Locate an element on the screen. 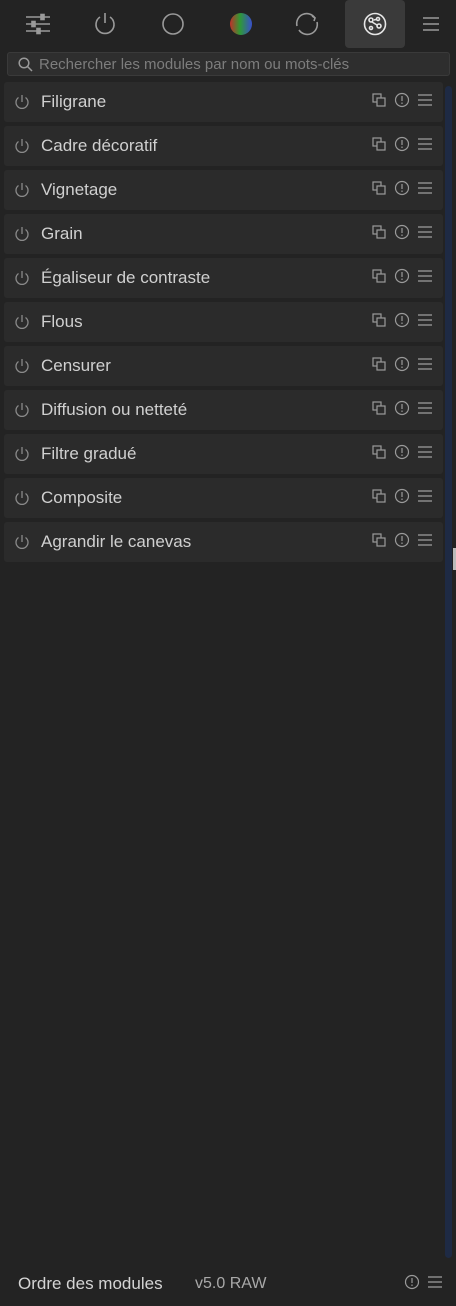 Image resolution: width=456 pixels, height=1306 pixels. search-icon is located at coordinates (25, 64).